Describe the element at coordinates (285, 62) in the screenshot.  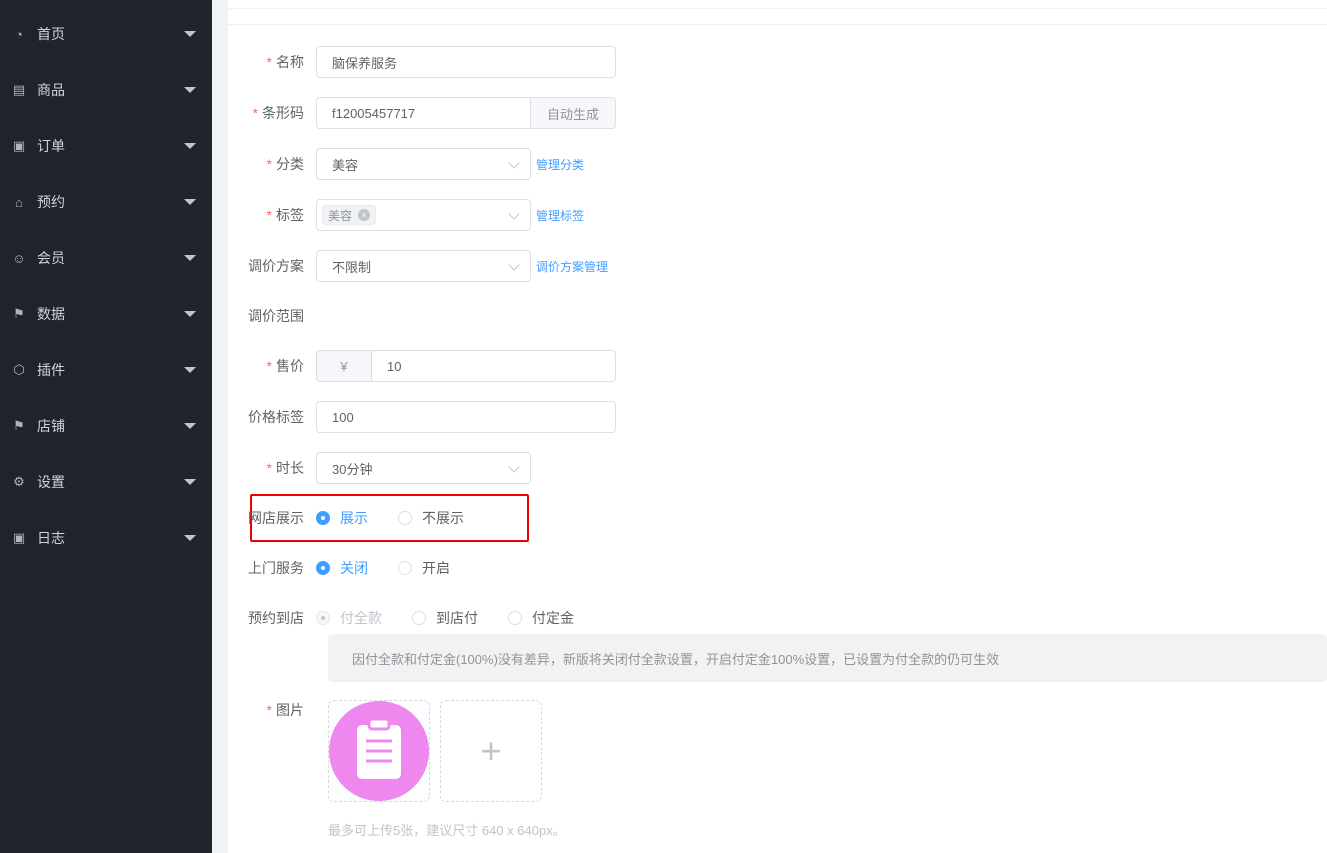
I see `name-label: * 名称` at that location.